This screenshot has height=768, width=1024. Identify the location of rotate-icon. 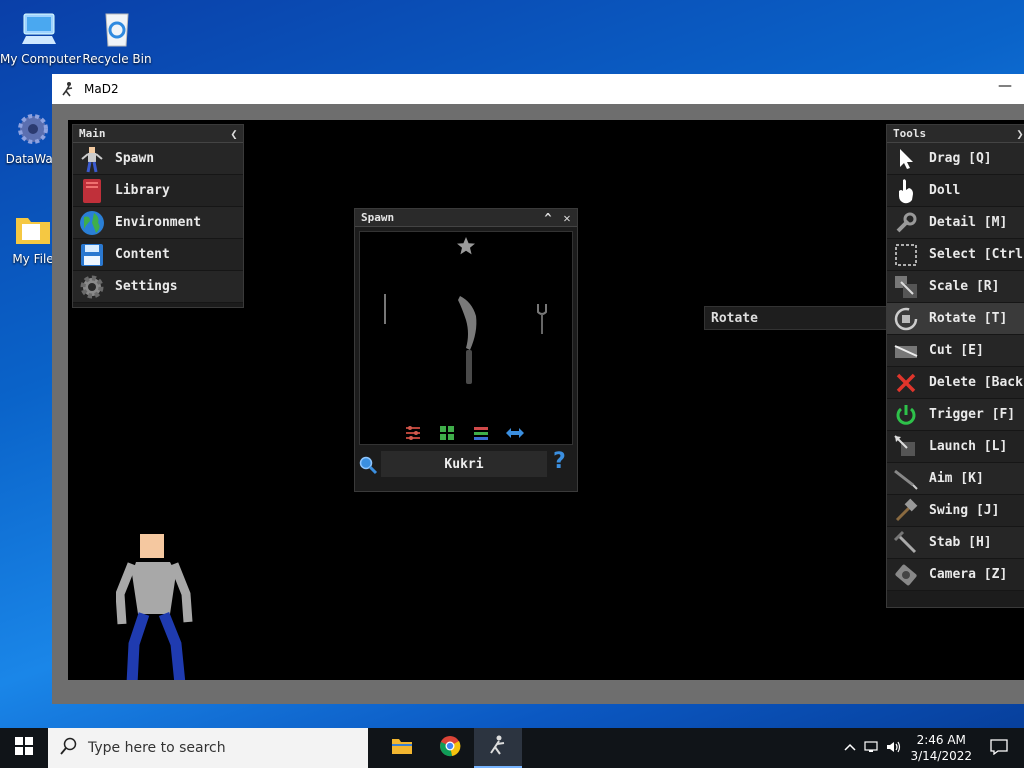
(906, 319).